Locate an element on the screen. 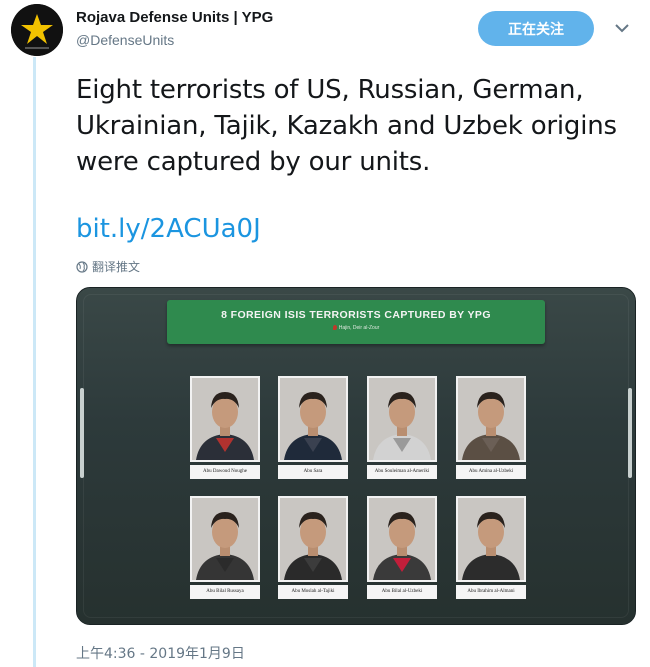  thread-line is located at coordinates (34, 362).